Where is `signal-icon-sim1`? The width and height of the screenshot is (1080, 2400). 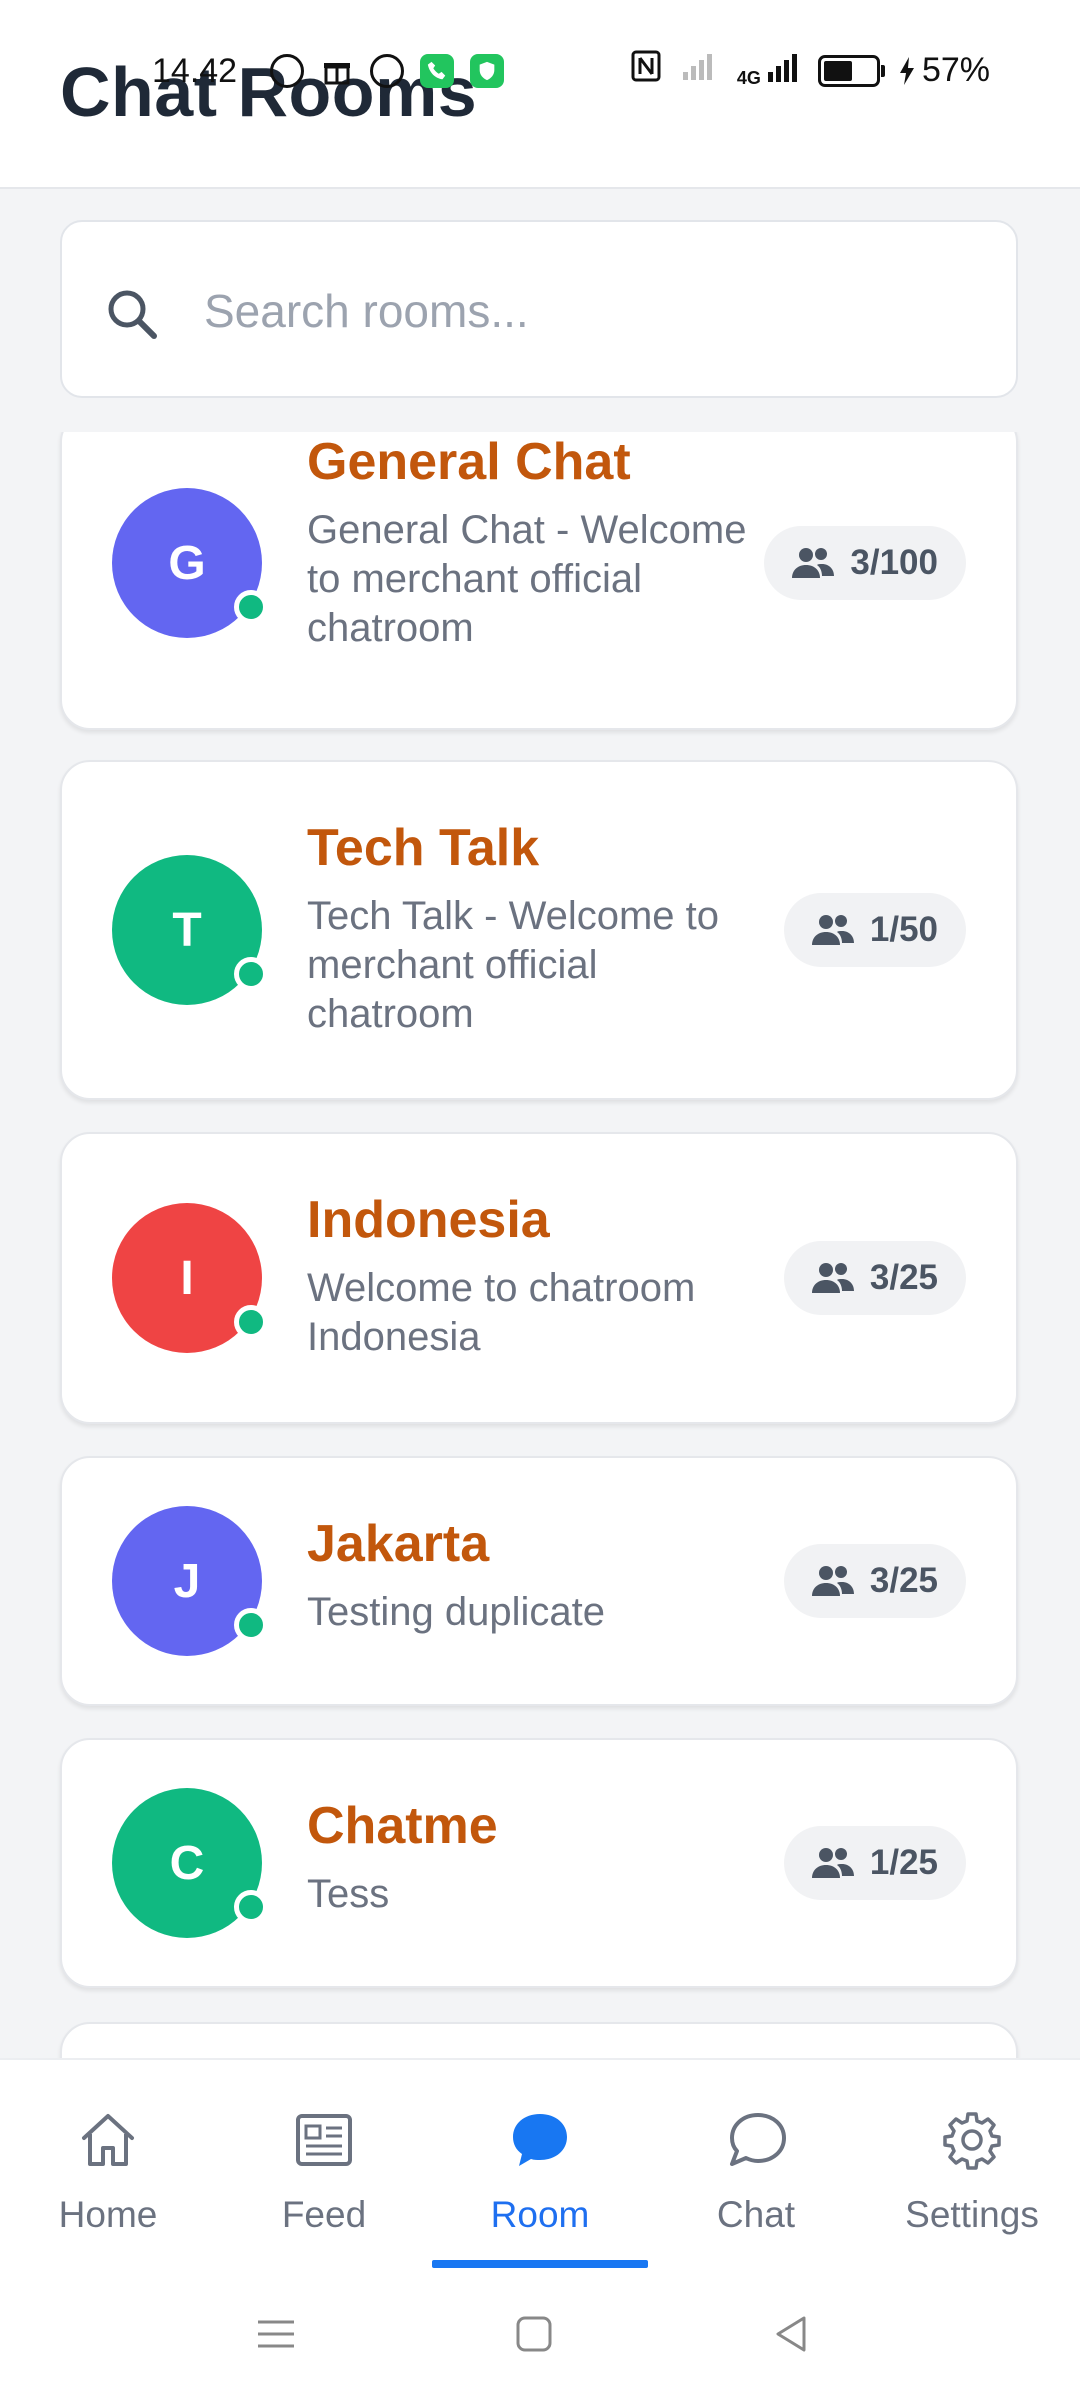 signal-icon-sim1 is located at coordinates (699, 70).